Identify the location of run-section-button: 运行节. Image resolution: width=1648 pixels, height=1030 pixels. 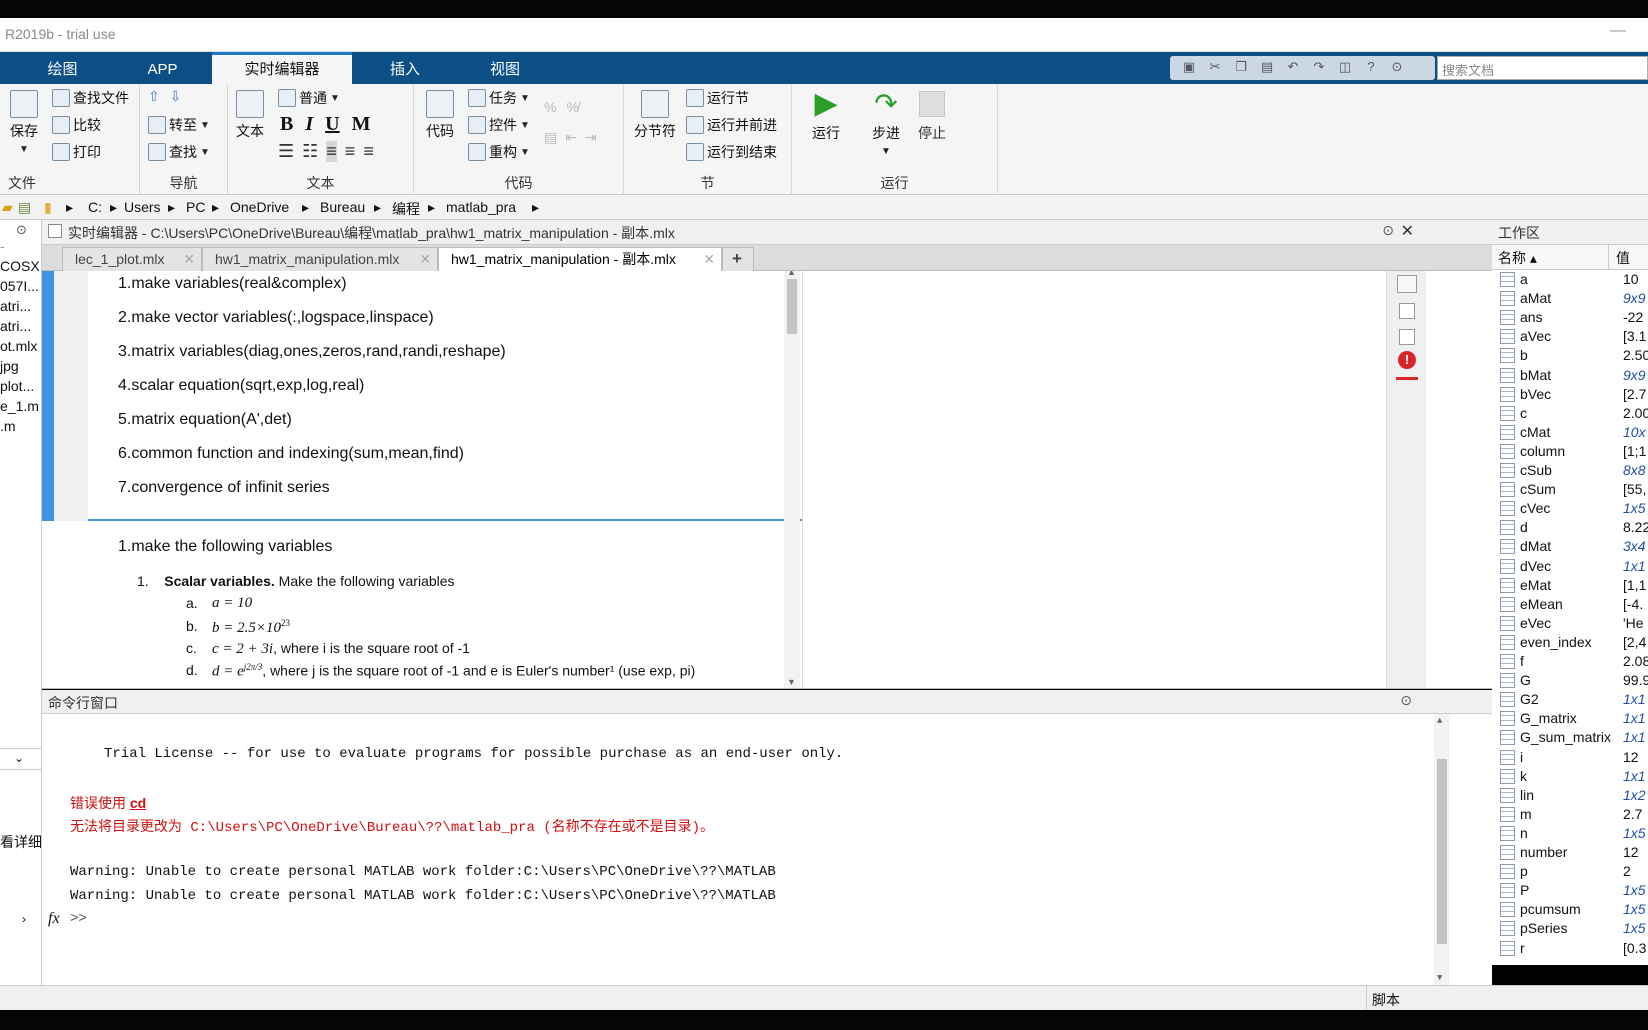
(717, 98).